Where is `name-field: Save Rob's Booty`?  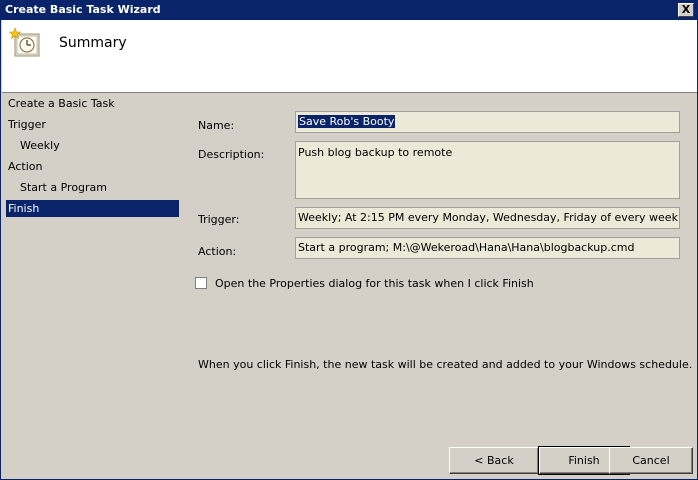 name-field: Save Rob's Booty is located at coordinates (487, 122).